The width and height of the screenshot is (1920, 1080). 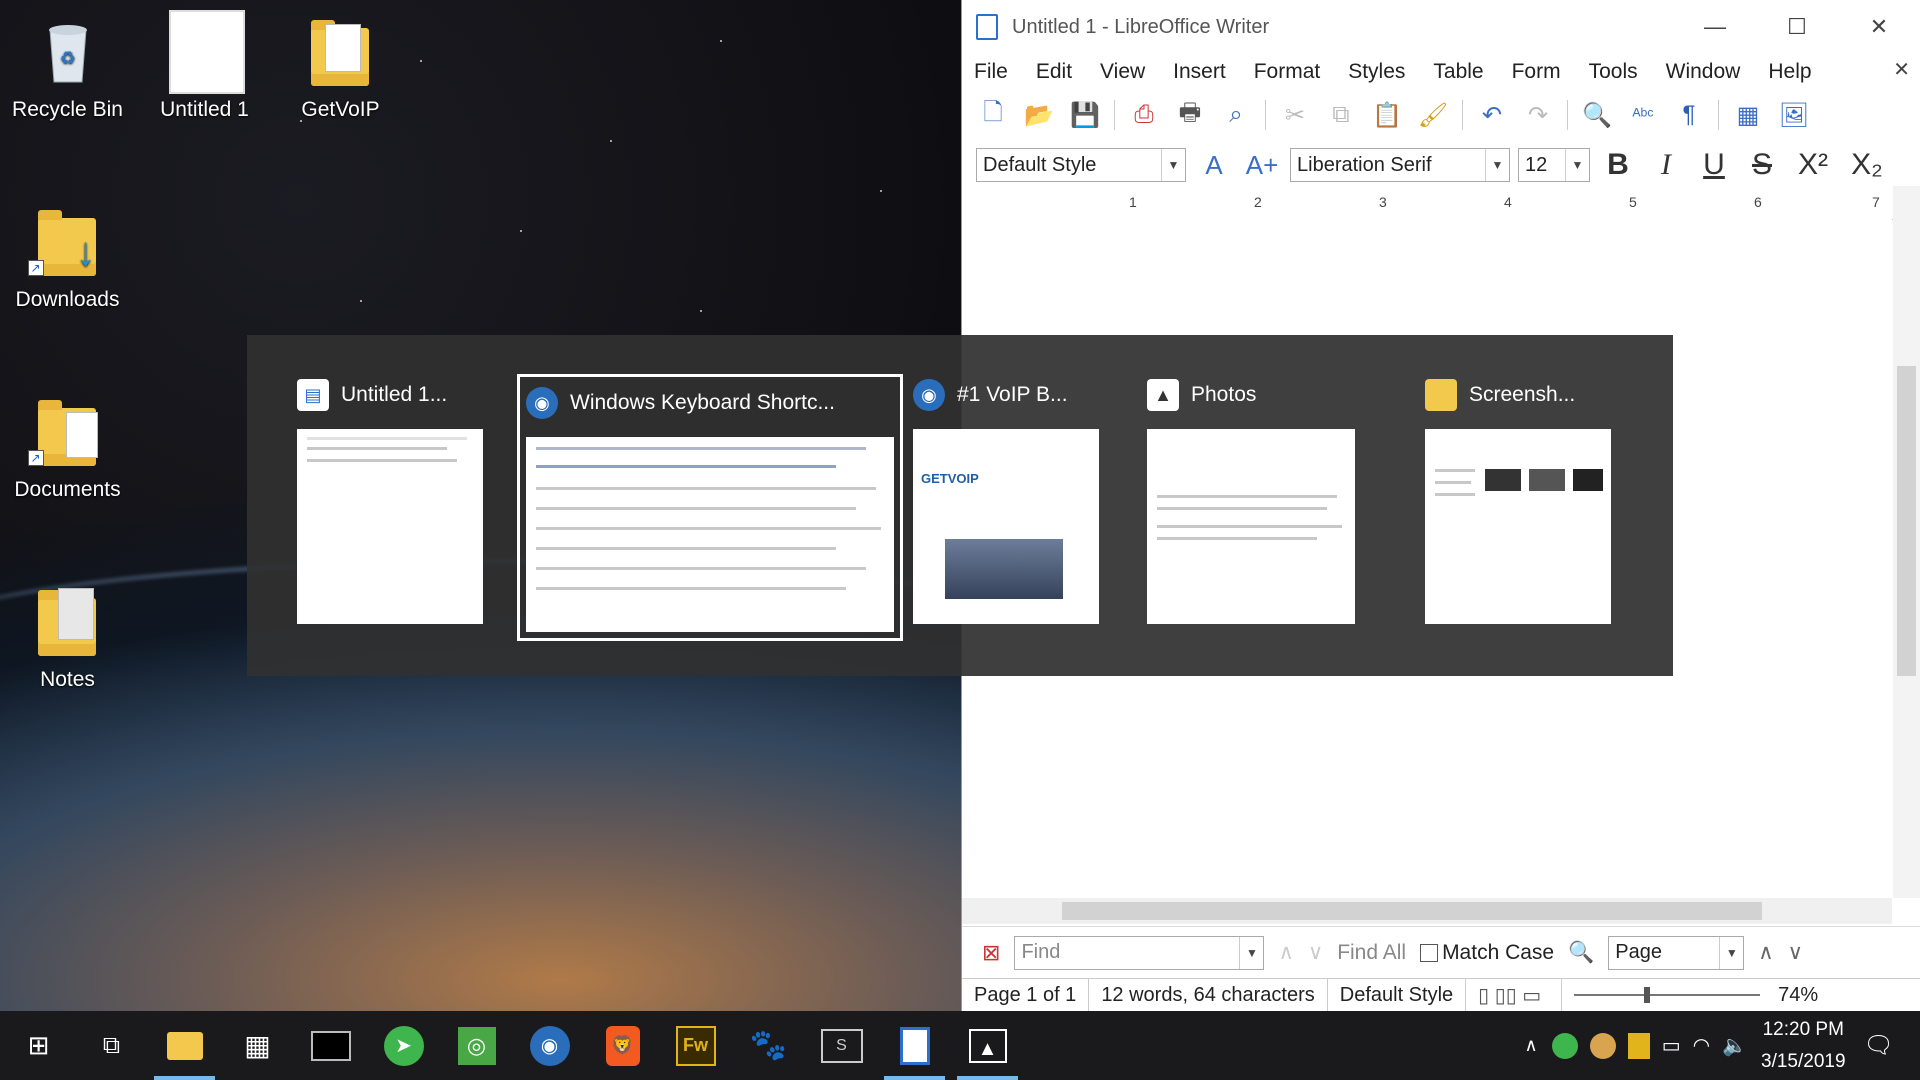 I want to click on taskbar-rss-app: ◎, so click(x=476, y=1045).